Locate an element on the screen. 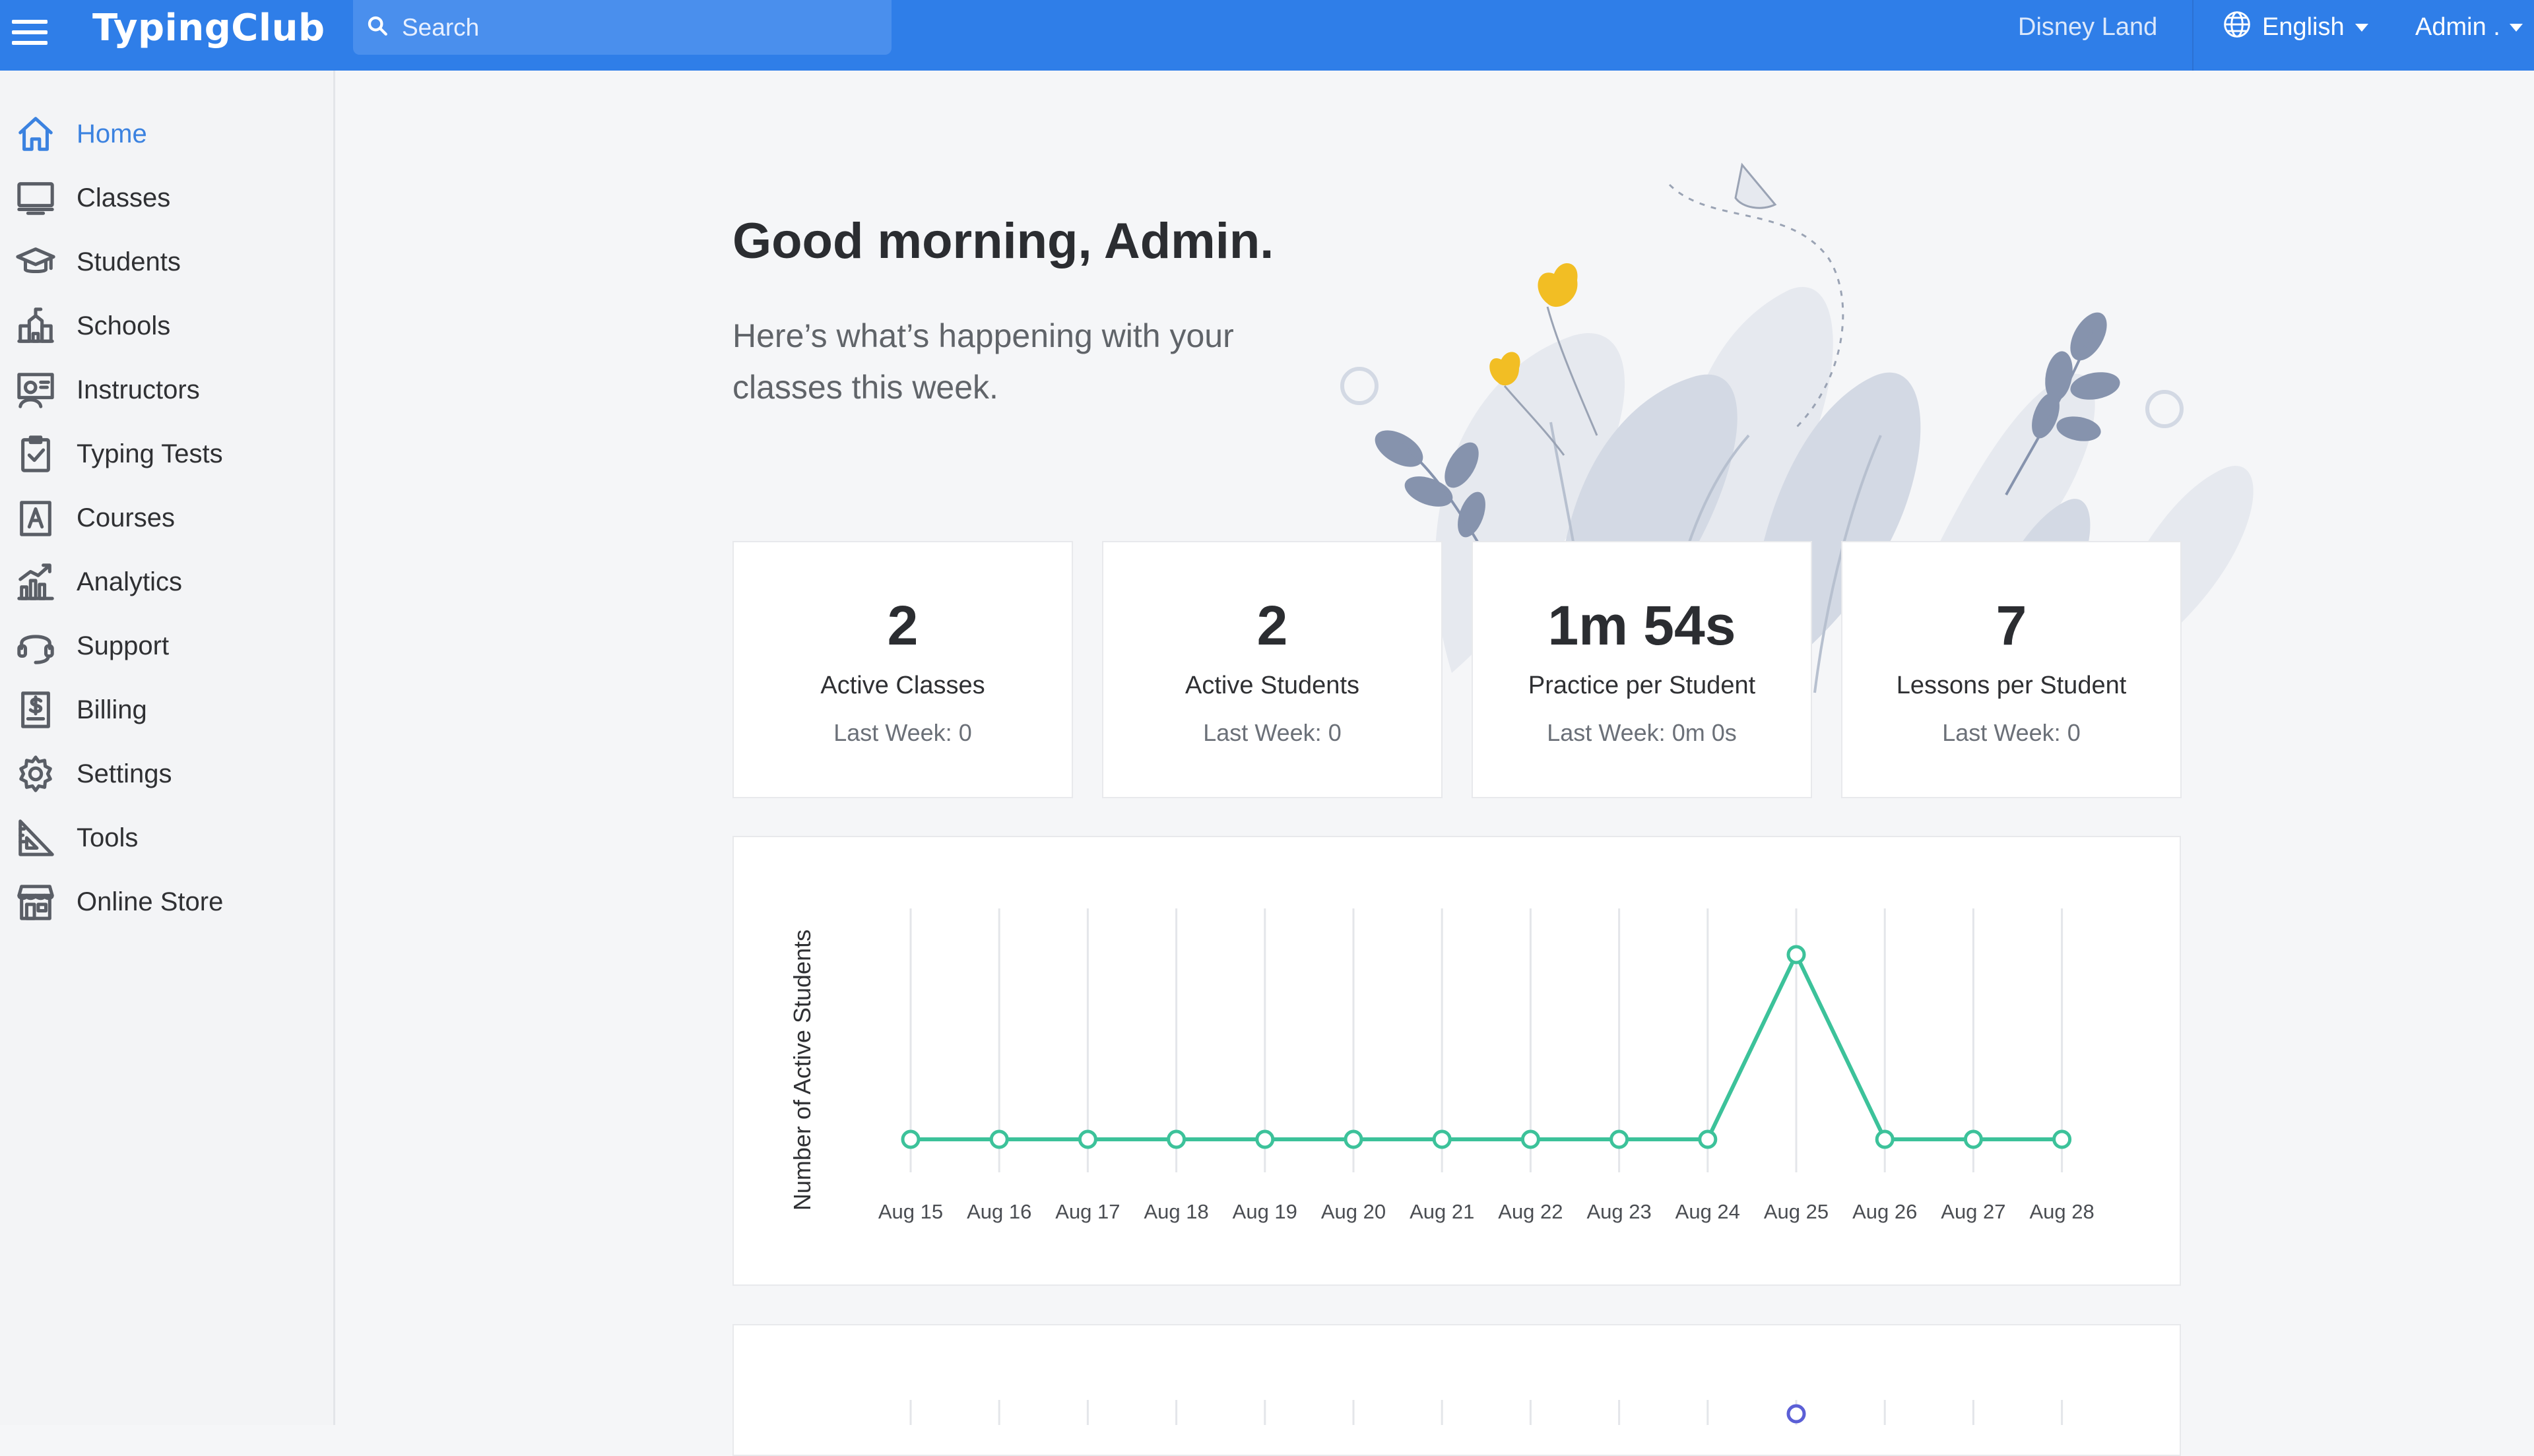 Image resolution: width=2534 pixels, height=1456 pixels. language-selector: English is located at coordinates (2295, 27).